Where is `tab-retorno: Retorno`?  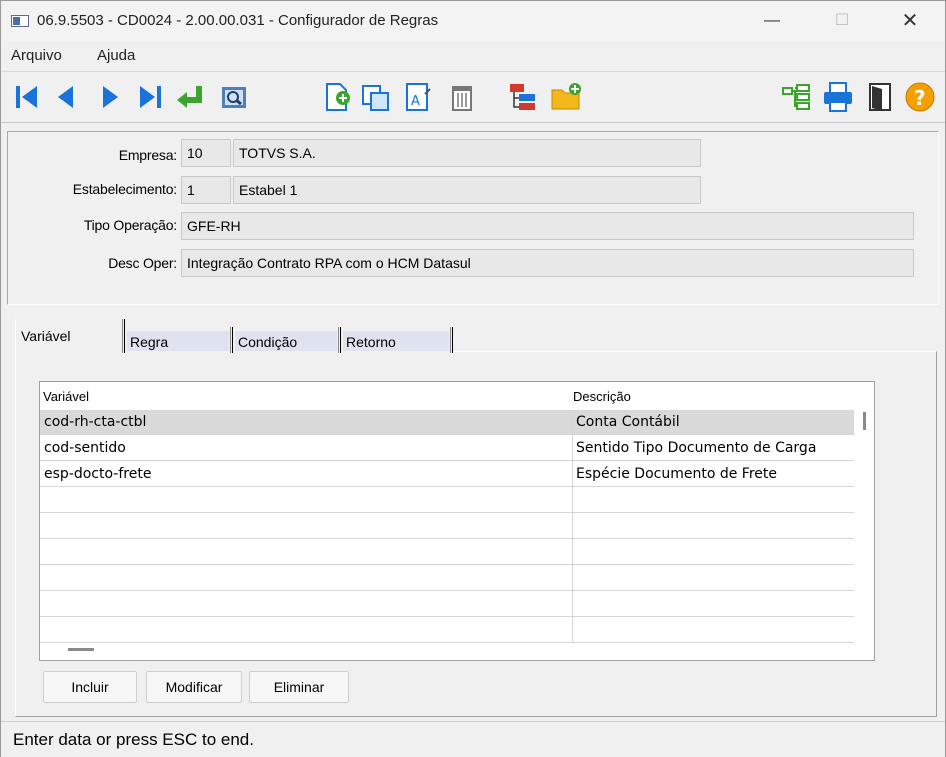 tab-retorno: Retorno is located at coordinates (397, 337).